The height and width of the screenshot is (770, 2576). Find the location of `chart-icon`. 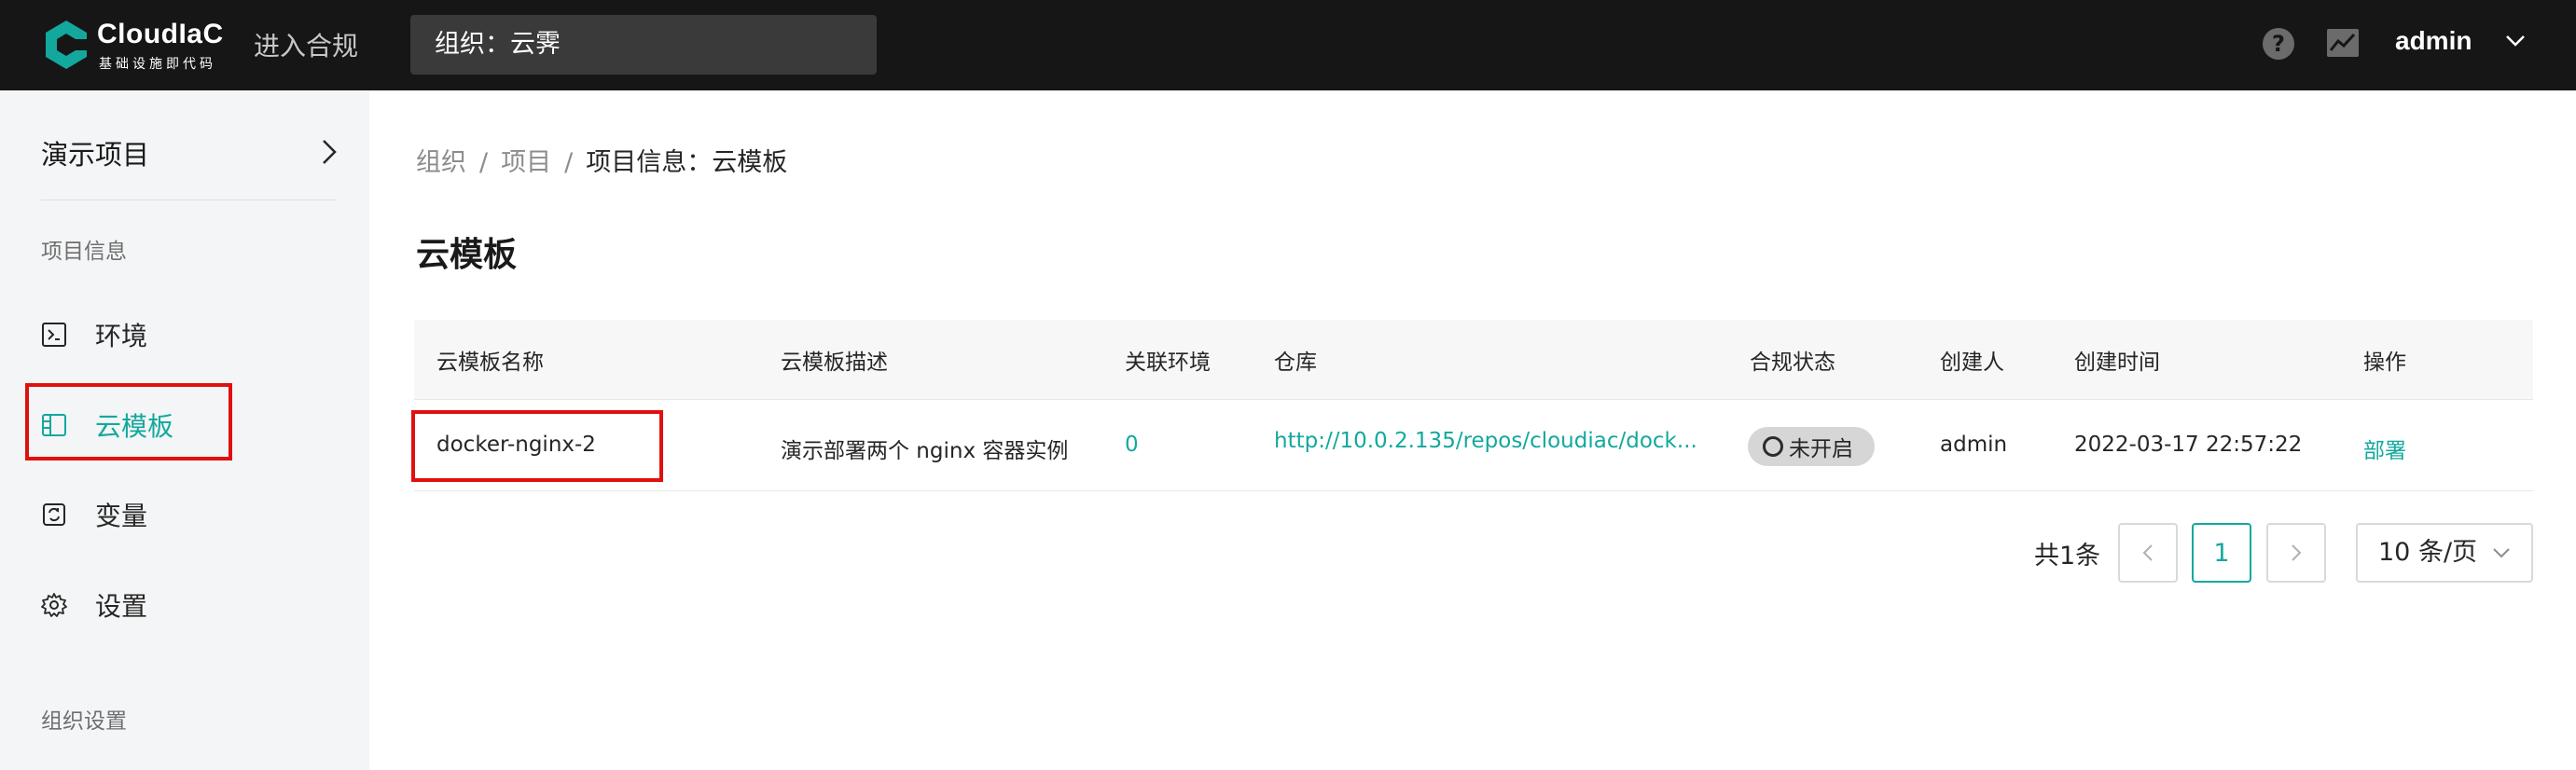

chart-icon is located at coordinates (2343, 43).